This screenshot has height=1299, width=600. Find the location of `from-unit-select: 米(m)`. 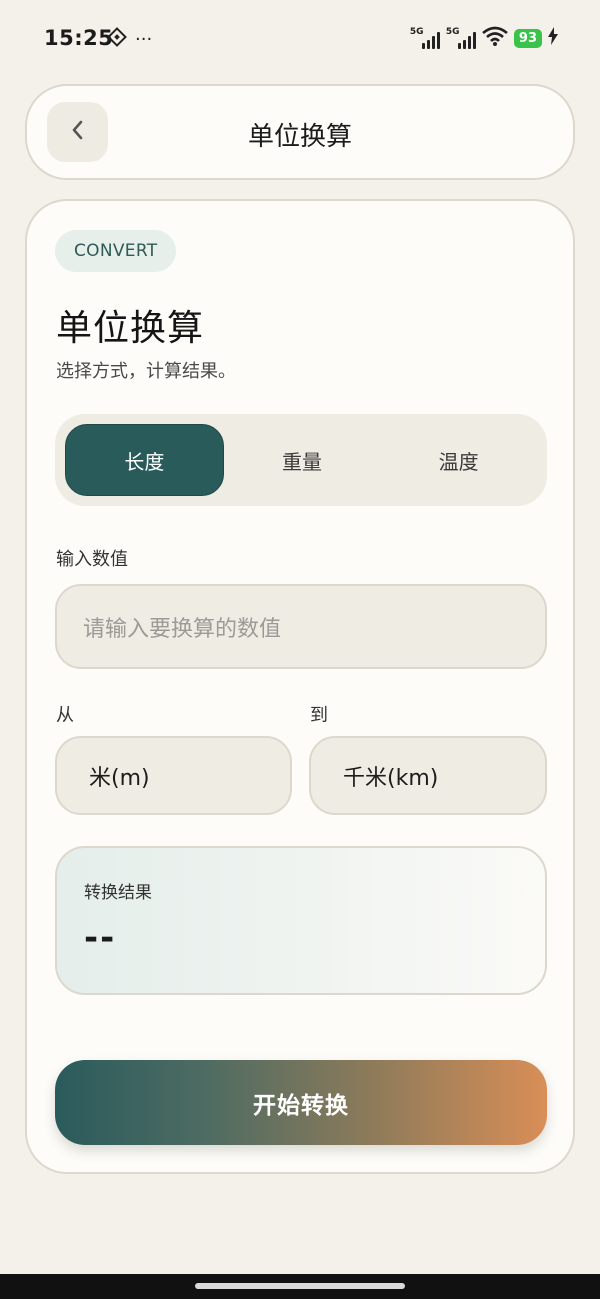

from-unit-select: 米(m) is located at coordinates (173, 775).